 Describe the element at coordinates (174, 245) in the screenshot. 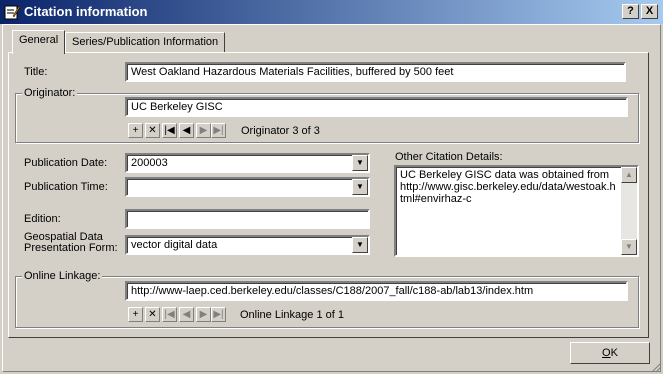

I see `geo-form-value: vector digital data` at that location.